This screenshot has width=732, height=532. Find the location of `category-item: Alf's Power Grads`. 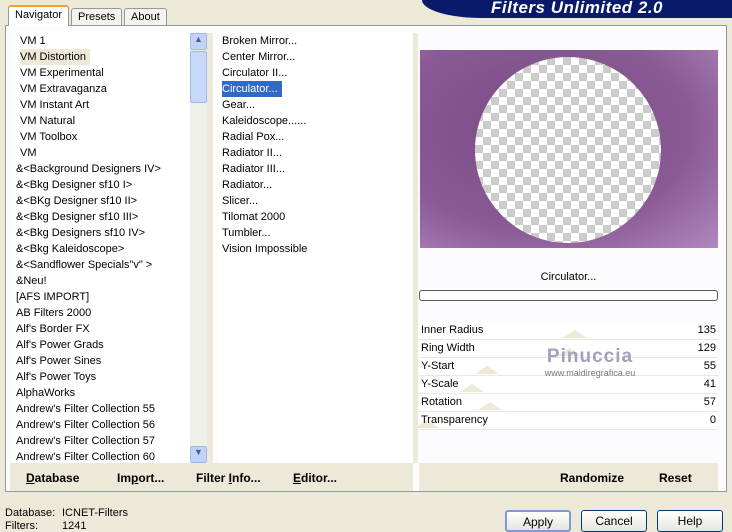

category-item: Alf's Power Grads is located at coordinates (101, 345).